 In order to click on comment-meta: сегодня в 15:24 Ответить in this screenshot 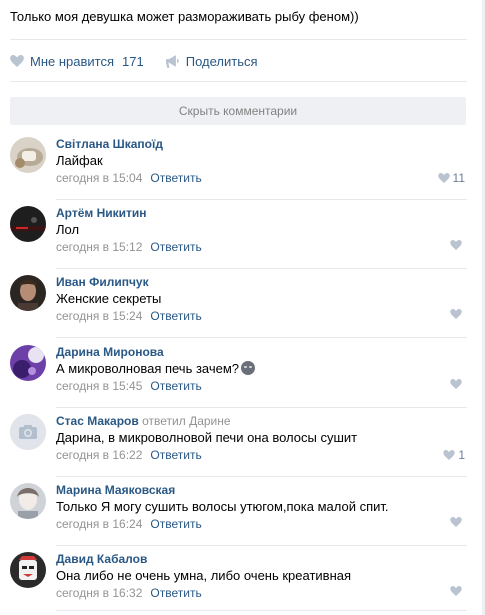, I will do `click(129, 316)`.